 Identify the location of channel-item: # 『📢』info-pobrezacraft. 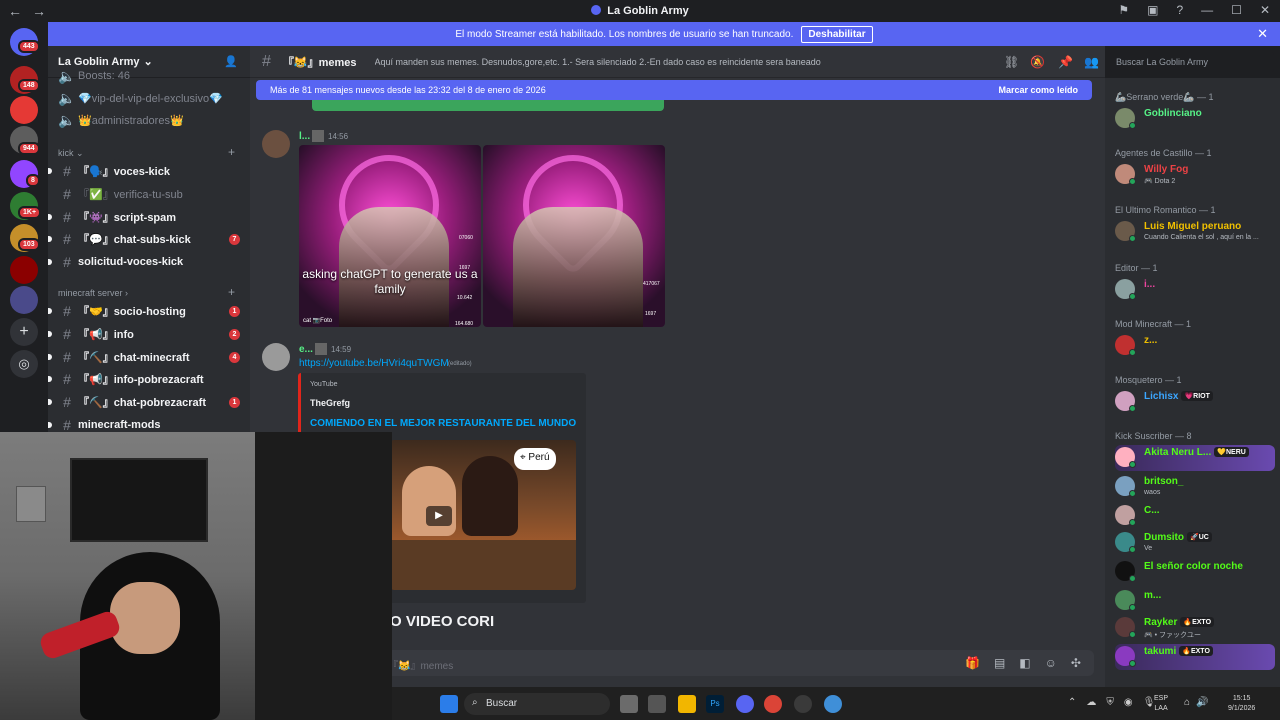
(126, 379).